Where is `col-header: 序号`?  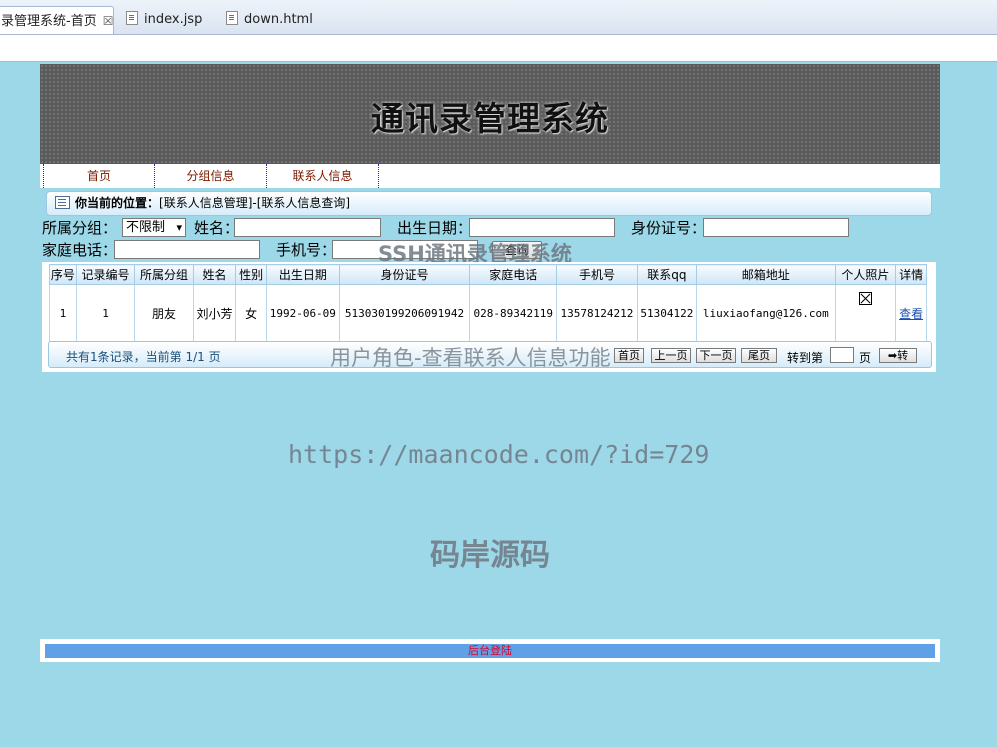 col-header: 序号 is located at coordinates (63, 274).